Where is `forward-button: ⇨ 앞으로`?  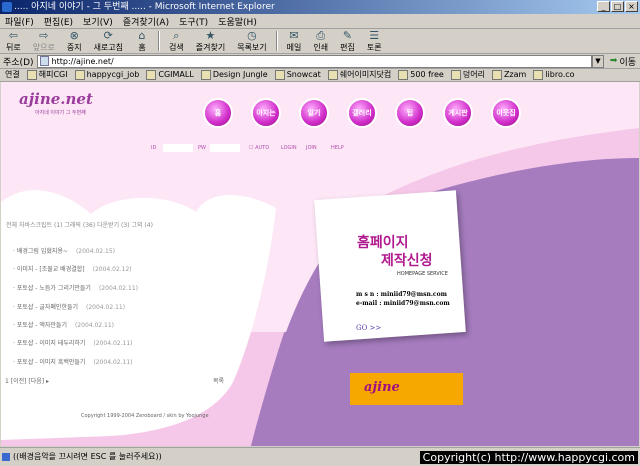 forward-button: ⇨ 앞으로 is located at coordinates (44, 41).